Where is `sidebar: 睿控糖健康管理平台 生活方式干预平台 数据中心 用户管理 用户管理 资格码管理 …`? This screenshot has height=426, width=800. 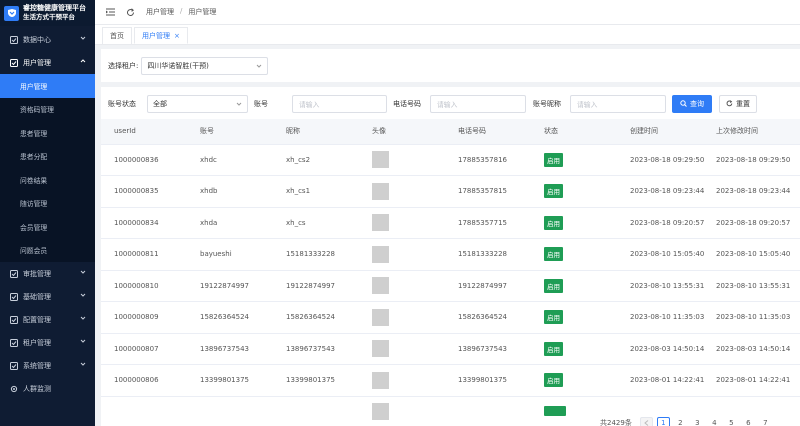 sidebar: 睿控糖健康管理平台 生活方式干预平台 数据中心 用户管理 用户管理 资格码管理 … is located at coordinates (47, 213).